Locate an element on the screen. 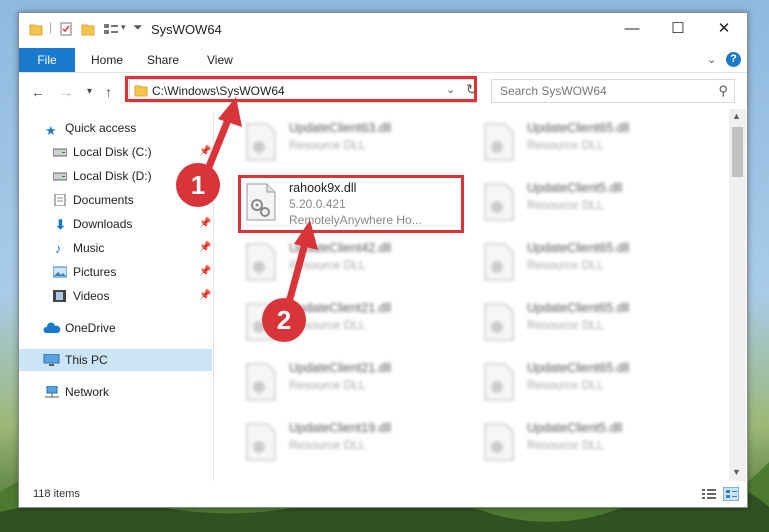  pc-icon is located at coordinates (51, 360).